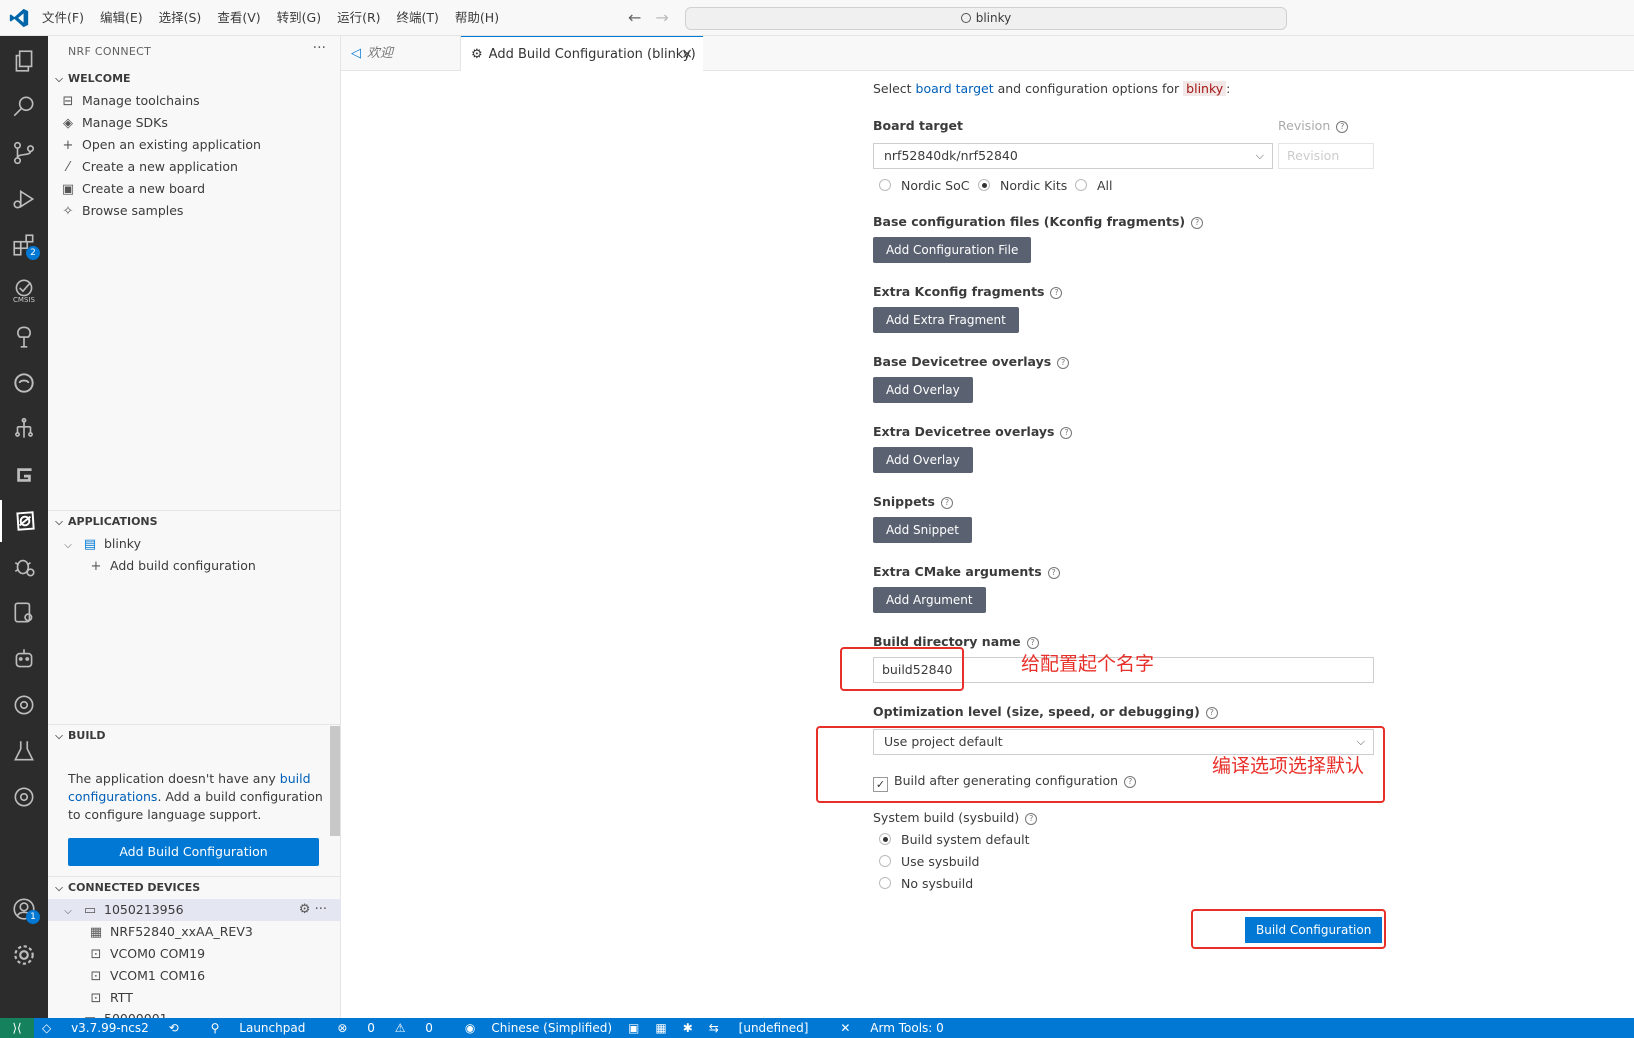  What do you see at coordinates (688, 1028) in the screenshot?
I see `status-bug-icon: ✱` at bounding box center [688, 1028].